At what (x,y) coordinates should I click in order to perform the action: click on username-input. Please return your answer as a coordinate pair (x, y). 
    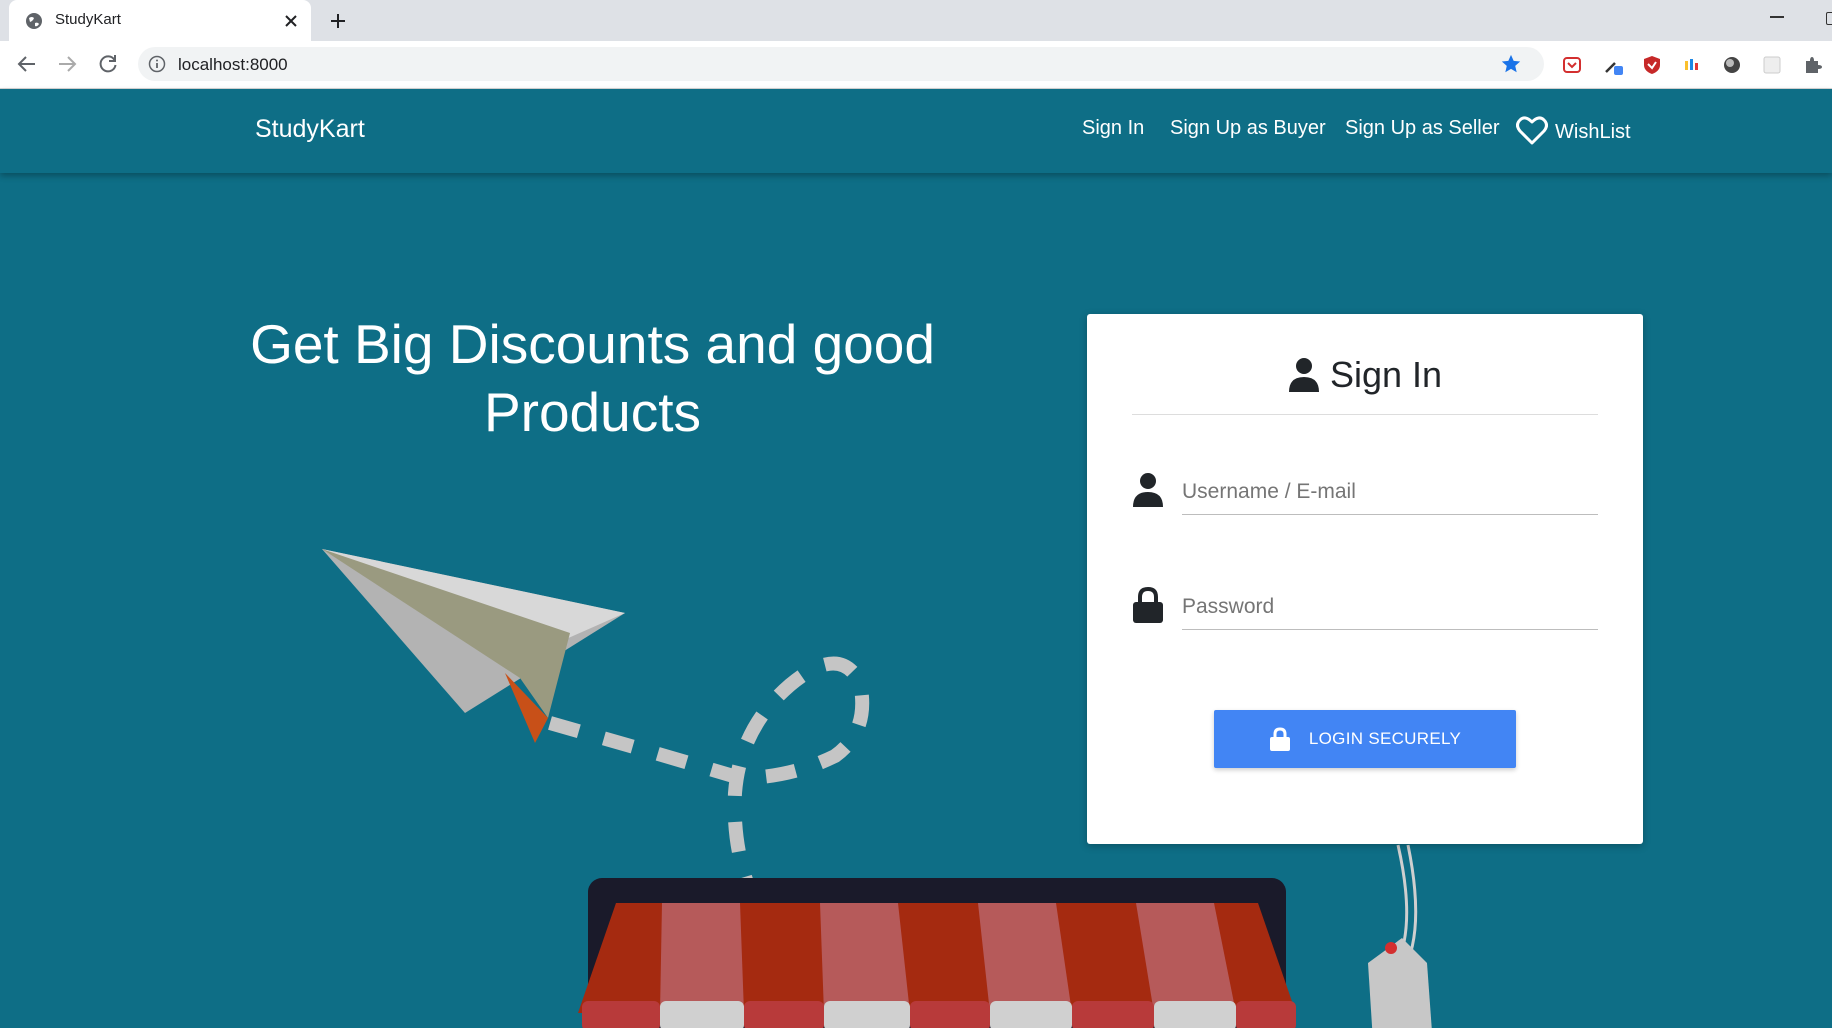
    Looking at the image, I should click on (1390, 492).